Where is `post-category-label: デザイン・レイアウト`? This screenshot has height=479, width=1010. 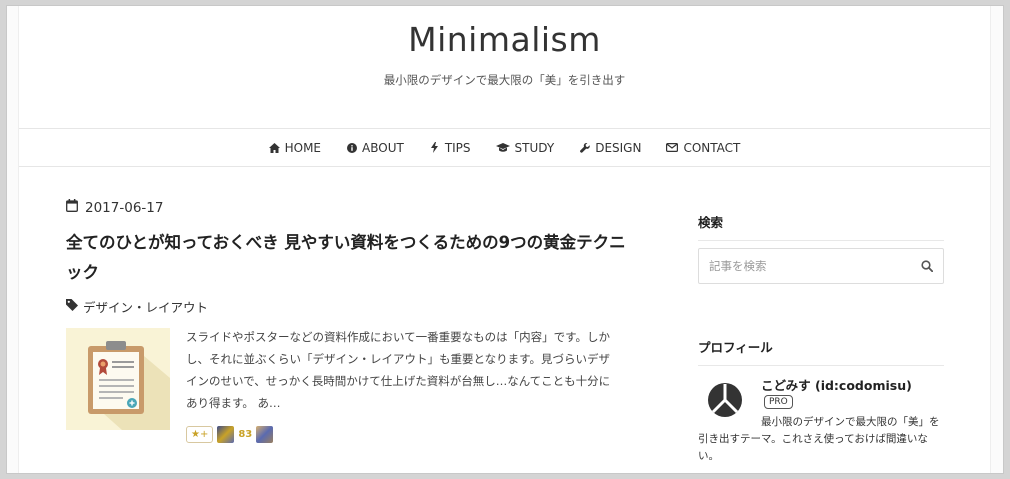 post-category-label: デザイン・レイアウト is located at coordinates (146, 307).